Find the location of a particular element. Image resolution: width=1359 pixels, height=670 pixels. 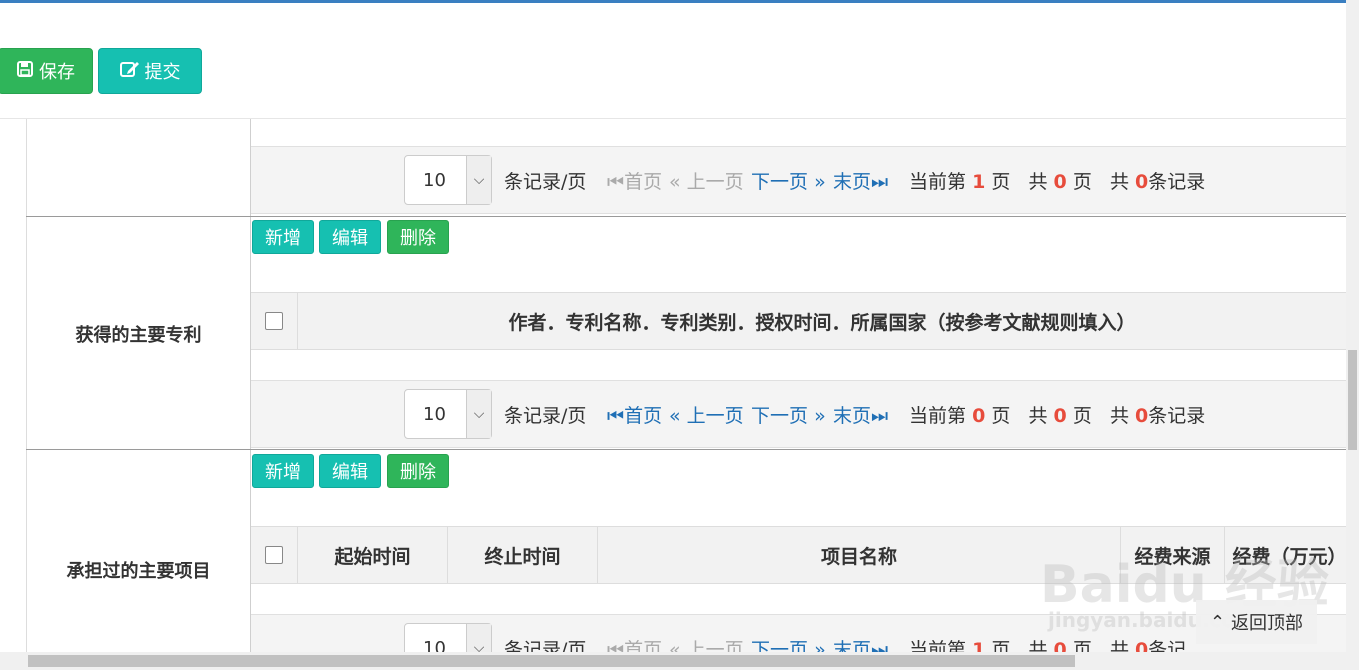

save-label: 保存 is located at coordinates (57, 72).